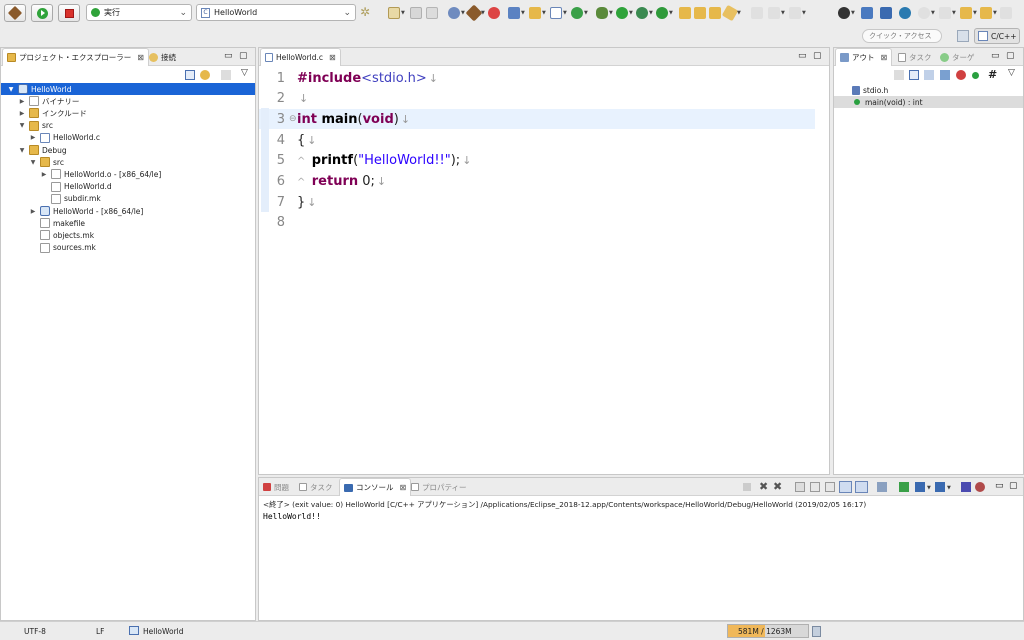 The image size is (1024, 640). Describe the element at coordinates (494, 13) in the screenshot. I see `refresh-icon` at that location.